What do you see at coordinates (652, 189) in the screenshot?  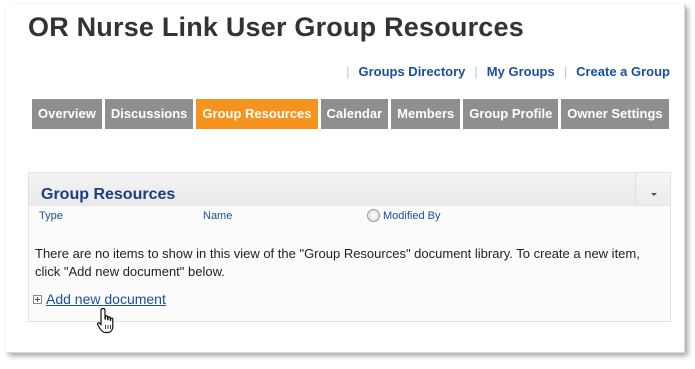 I see `chevron-down-icon` at bounding box center [652, 189].